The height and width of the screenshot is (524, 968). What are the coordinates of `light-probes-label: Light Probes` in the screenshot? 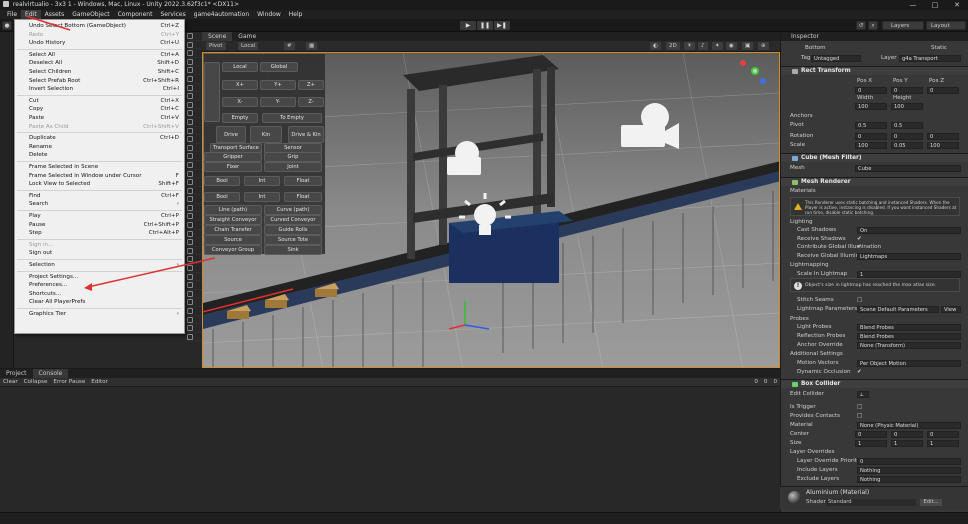 It's located at (814, 327).